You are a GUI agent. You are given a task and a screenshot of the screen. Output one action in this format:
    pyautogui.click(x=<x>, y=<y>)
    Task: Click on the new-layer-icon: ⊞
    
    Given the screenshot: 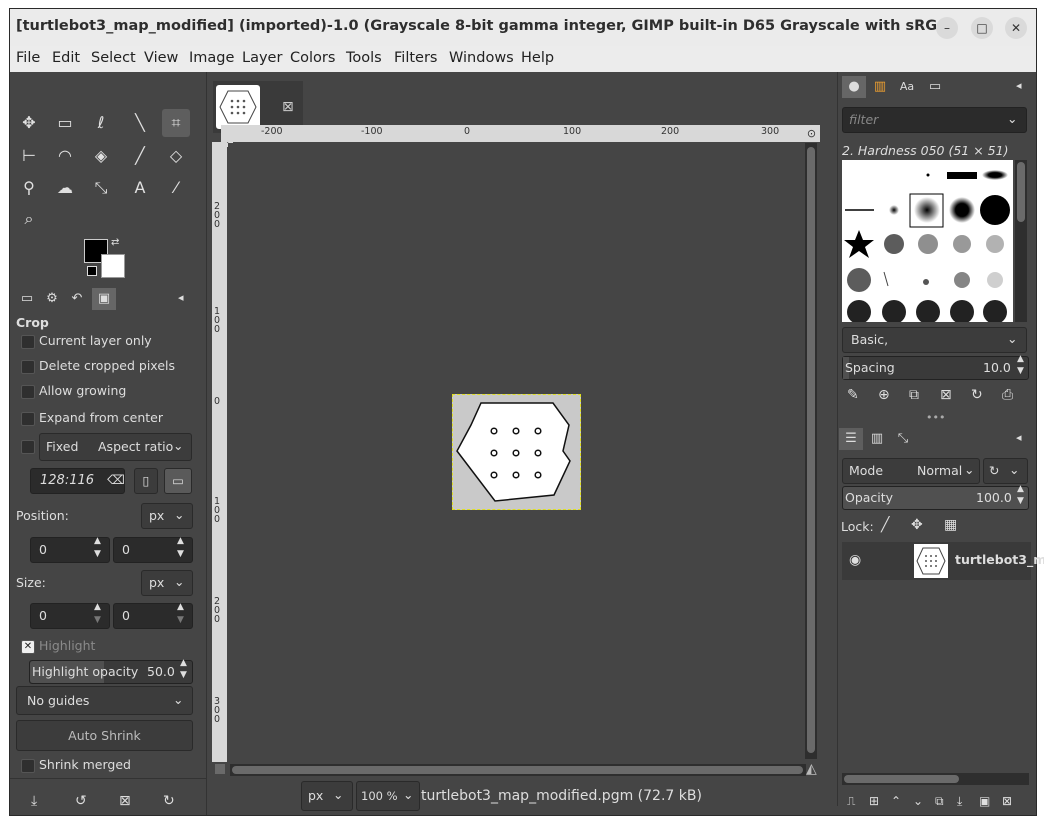 What is the action you would take?
    pyautogui.click(x=874, y=801)
    